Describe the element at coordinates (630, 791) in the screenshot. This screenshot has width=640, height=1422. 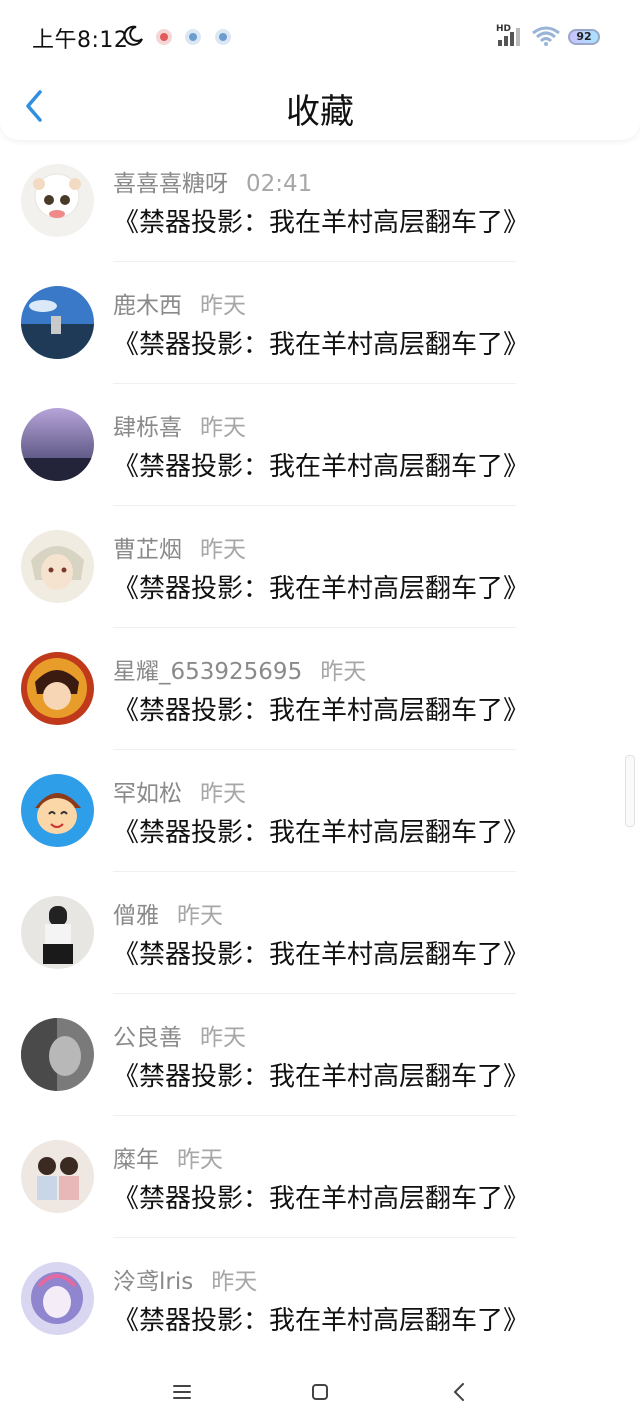
I see `scrollbar` at that location.